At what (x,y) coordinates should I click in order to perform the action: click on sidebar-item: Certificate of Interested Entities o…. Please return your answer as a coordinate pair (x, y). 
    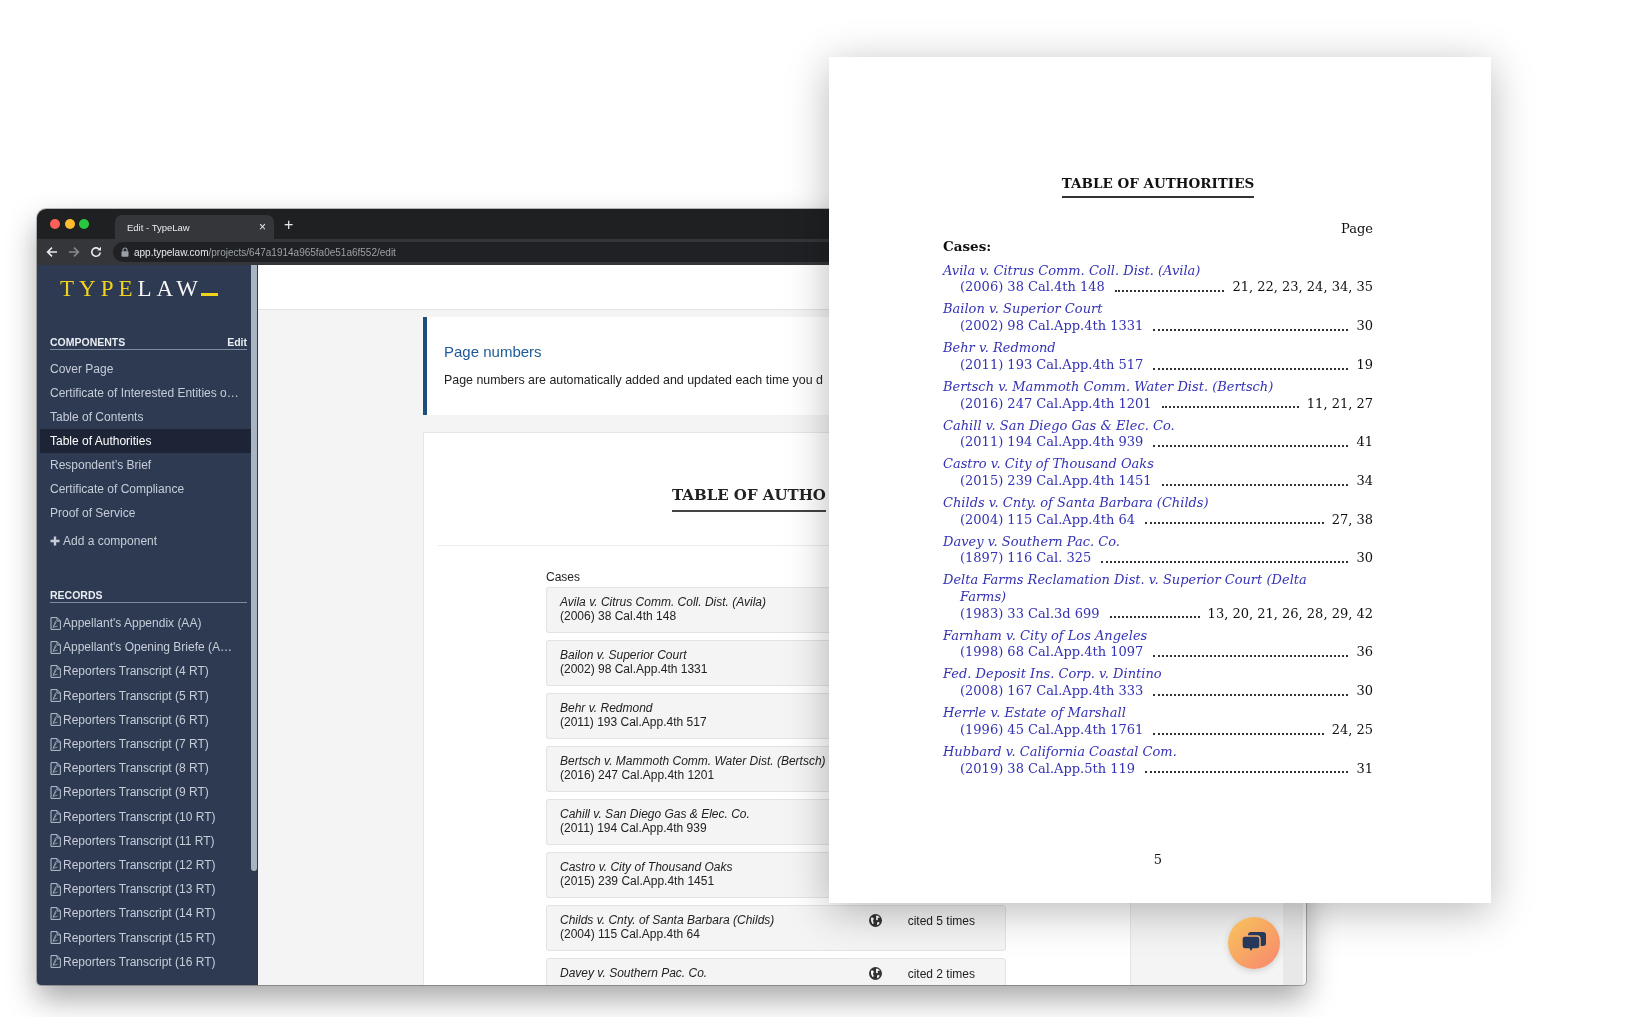
    Looking at the image, I should click on (145, 393).